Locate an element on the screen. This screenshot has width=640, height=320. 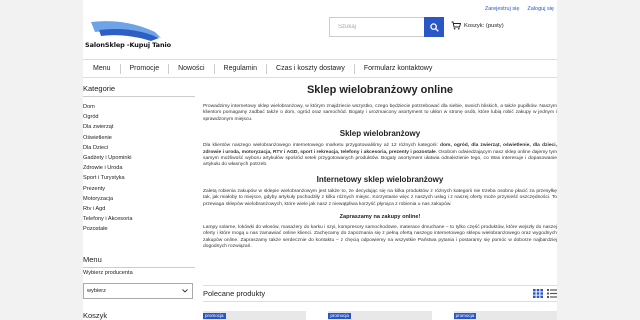
menu-title: Menu is located at coordinates (139, 261).